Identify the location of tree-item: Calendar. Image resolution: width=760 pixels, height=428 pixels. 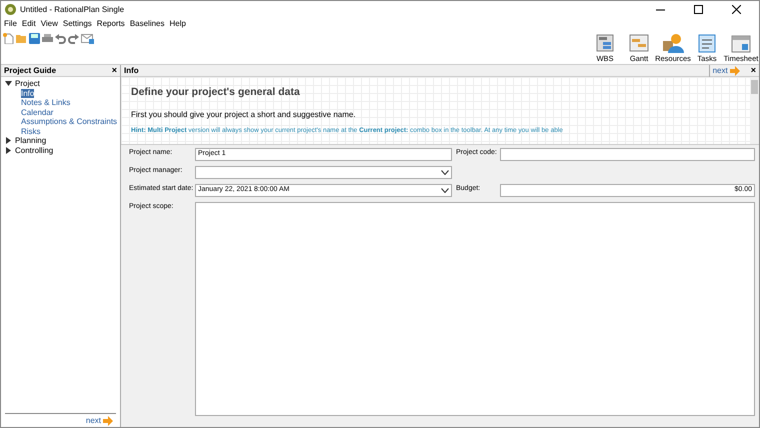
(37, 112).